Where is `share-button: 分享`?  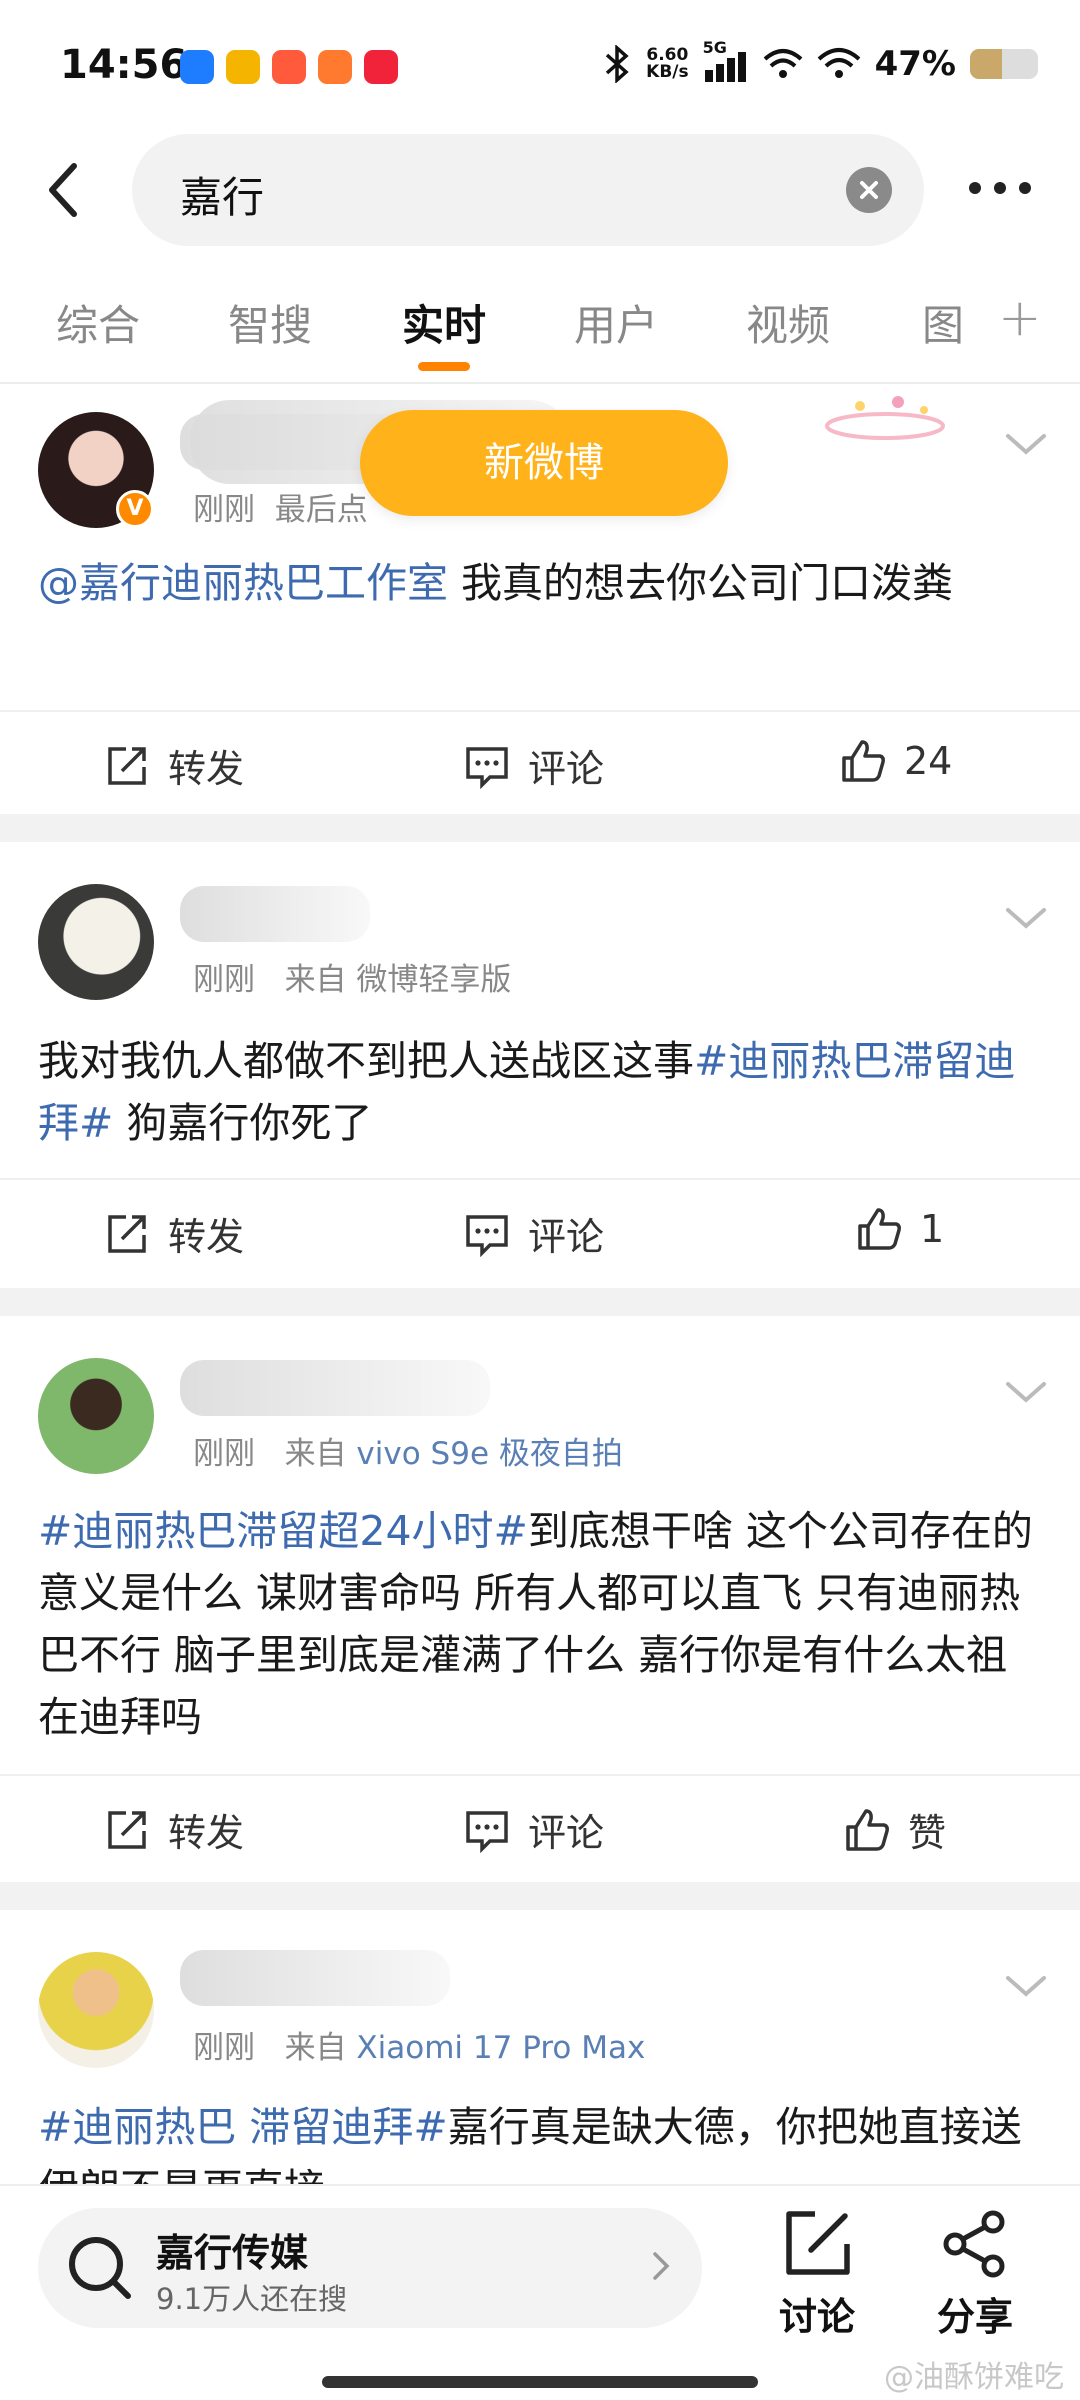 share-button: 分享 is located at coordinates (975, 2274).